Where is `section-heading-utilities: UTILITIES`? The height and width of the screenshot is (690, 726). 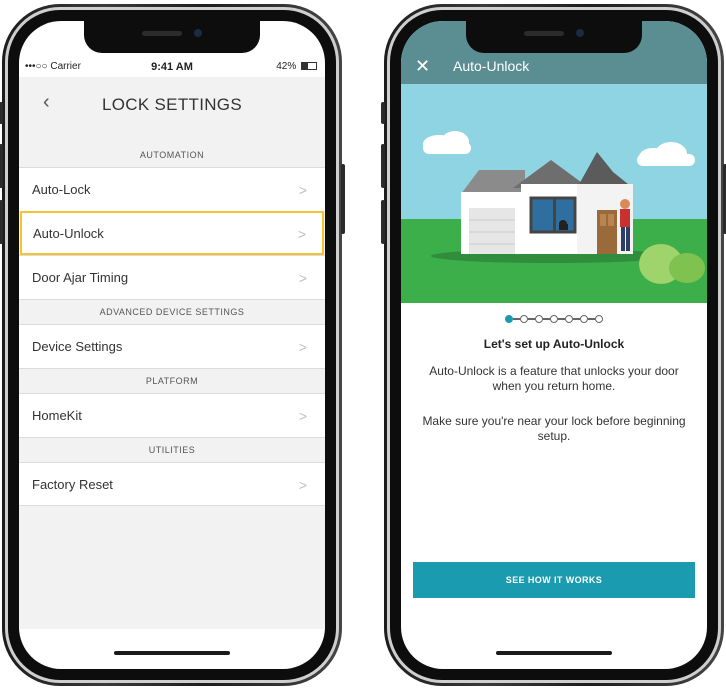 section-heading-utilities: UTILITIES is located at coordinates (172, 449).